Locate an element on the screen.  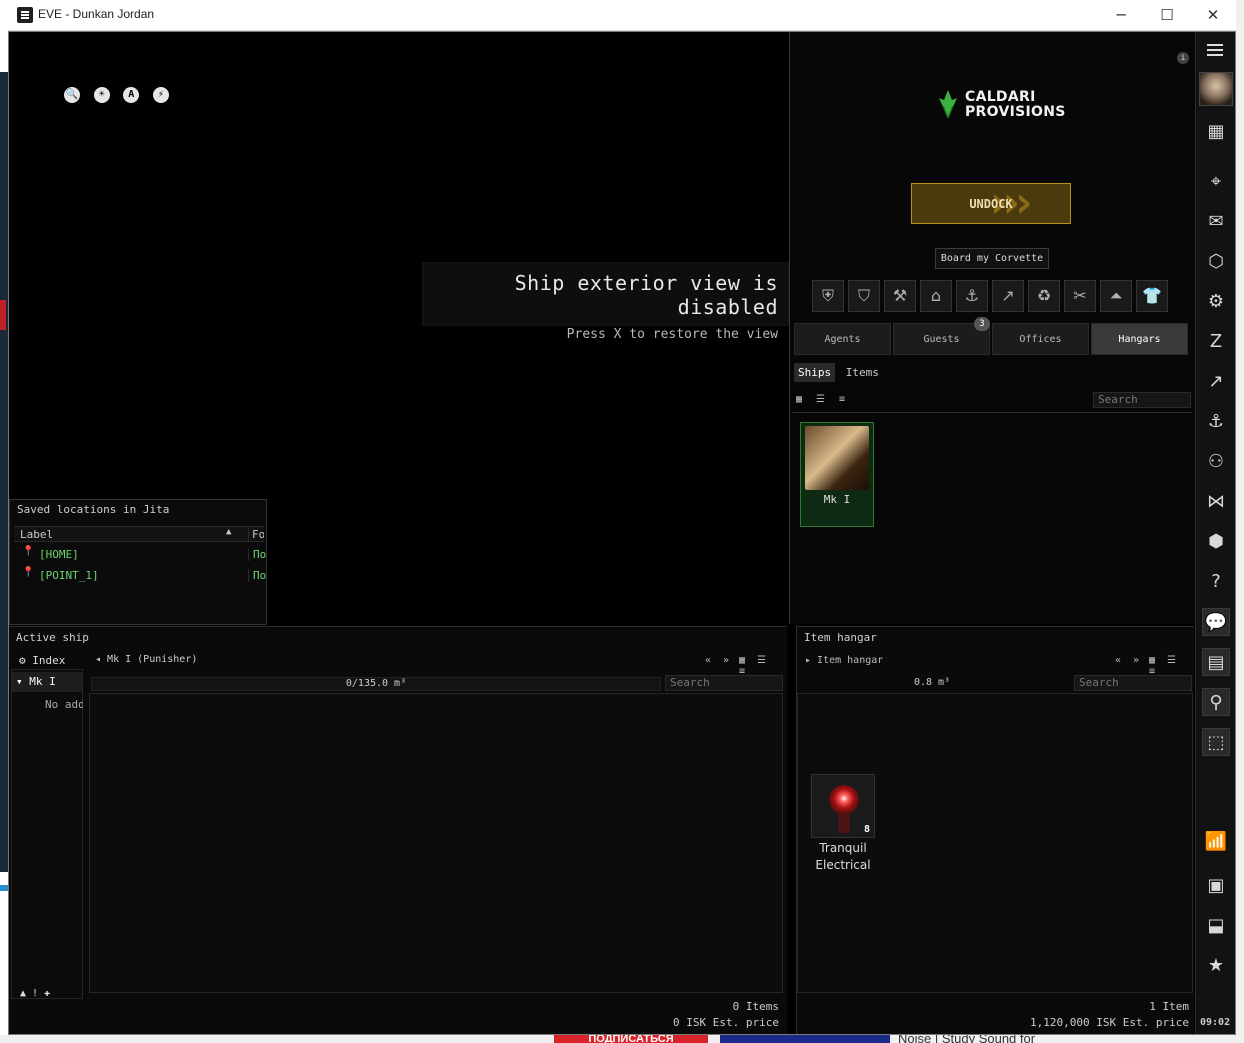
mail-icon: ✉ is located at coordinates (1216, 222).